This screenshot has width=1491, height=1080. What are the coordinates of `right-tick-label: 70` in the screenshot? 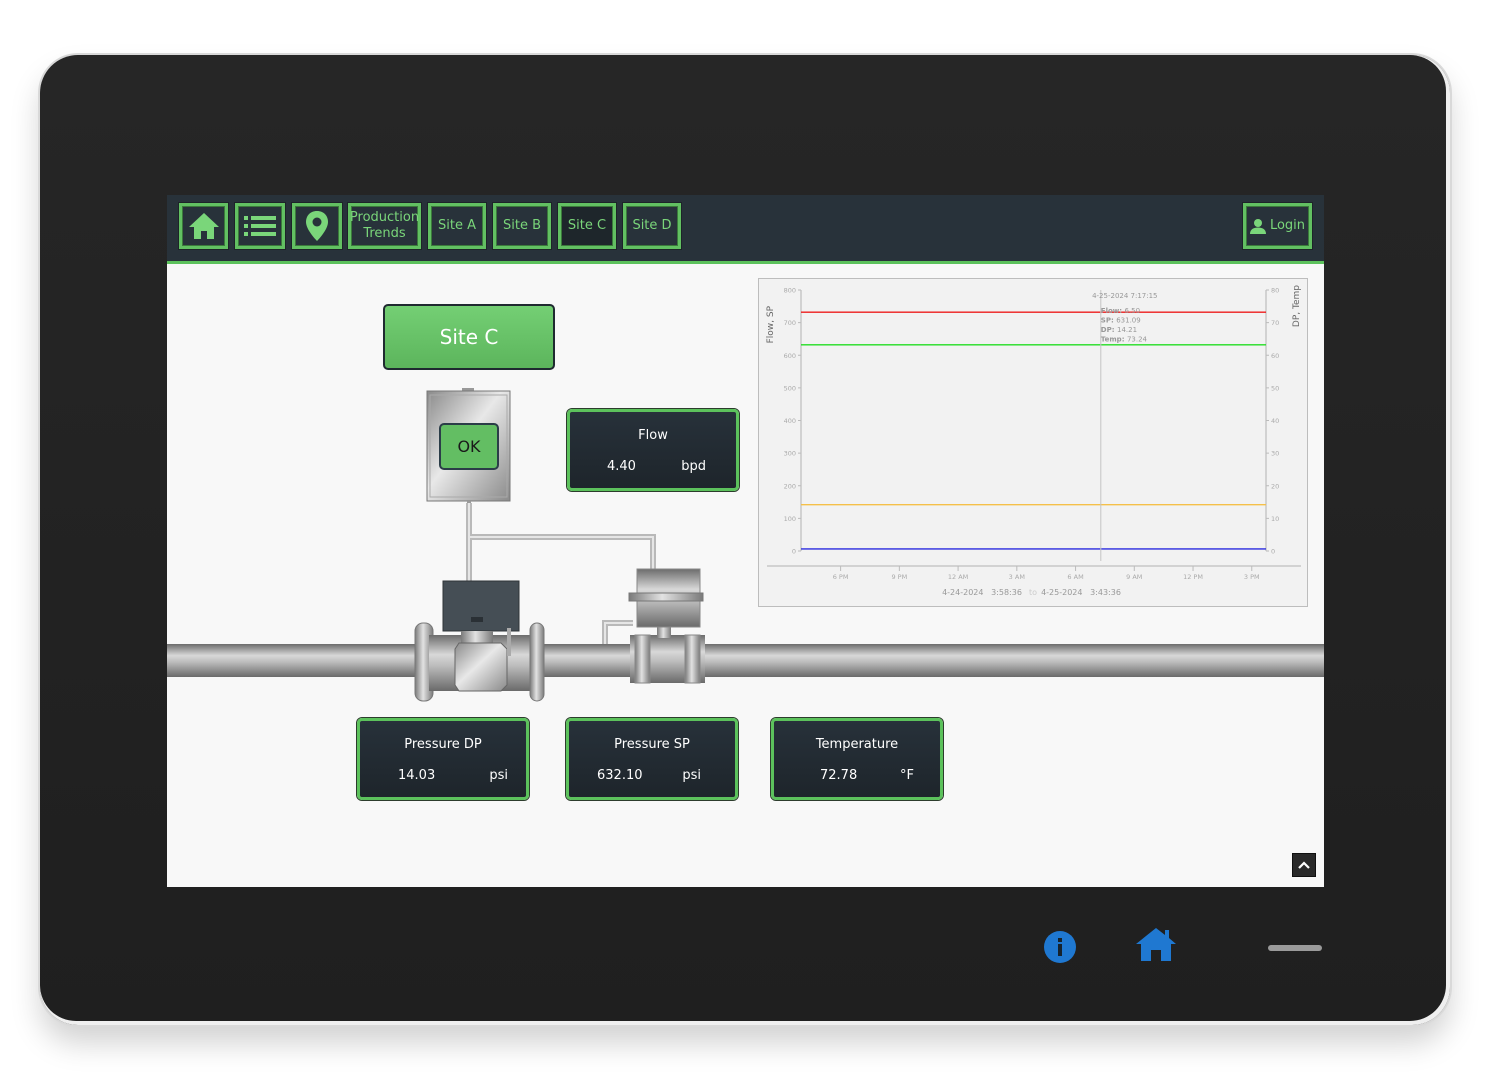 It's located at (1275, 323).